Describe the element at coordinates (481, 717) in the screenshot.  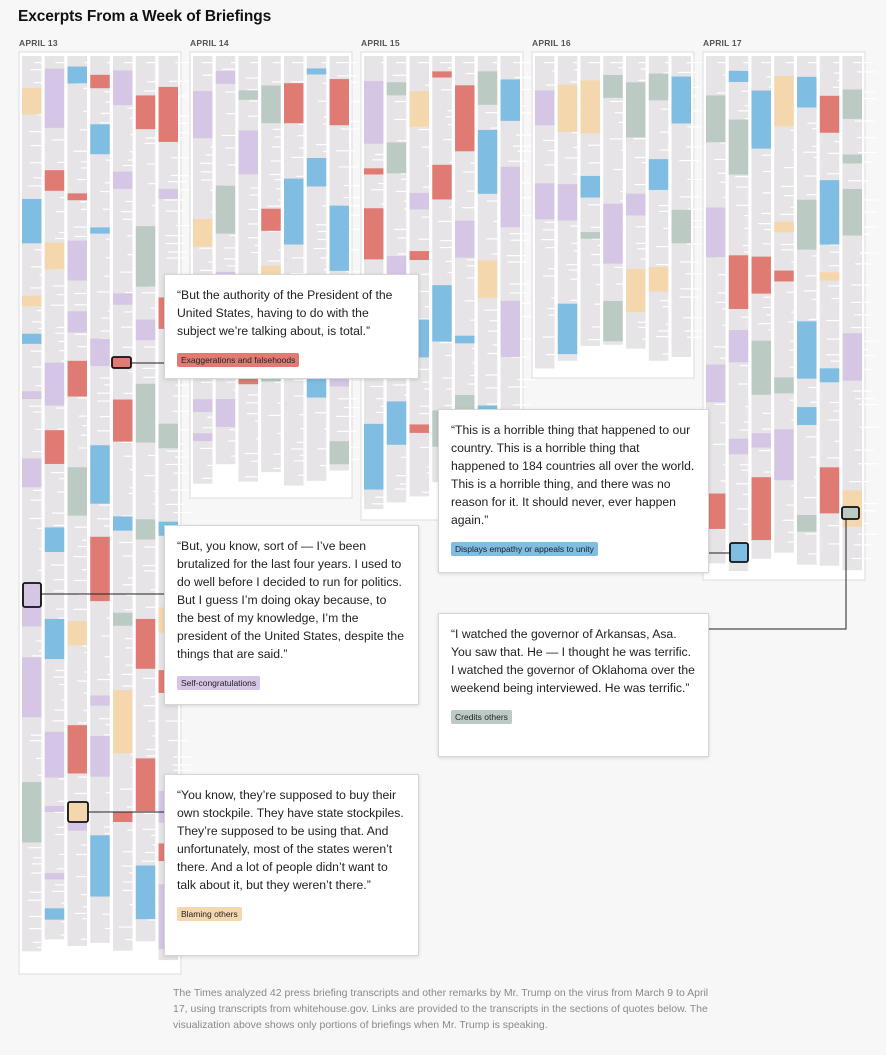
I see `category-tag-credits-others: Credits others` at that location.